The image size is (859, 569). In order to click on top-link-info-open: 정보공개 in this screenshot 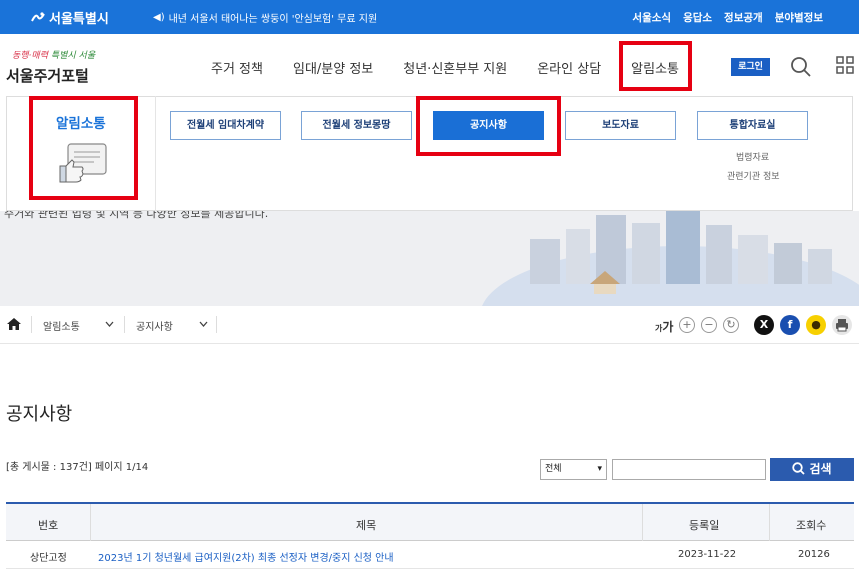, I will do `click(743, 17)`.